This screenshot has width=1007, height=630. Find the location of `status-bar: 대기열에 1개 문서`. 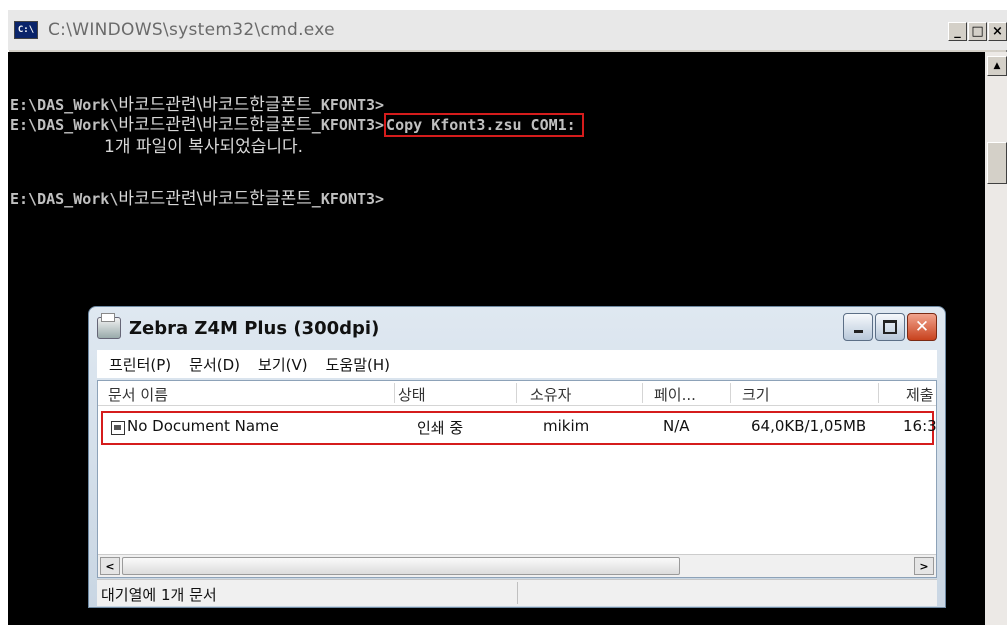

status-bar: 대기열에 1개 문서 is located at coordinates (517, 592).